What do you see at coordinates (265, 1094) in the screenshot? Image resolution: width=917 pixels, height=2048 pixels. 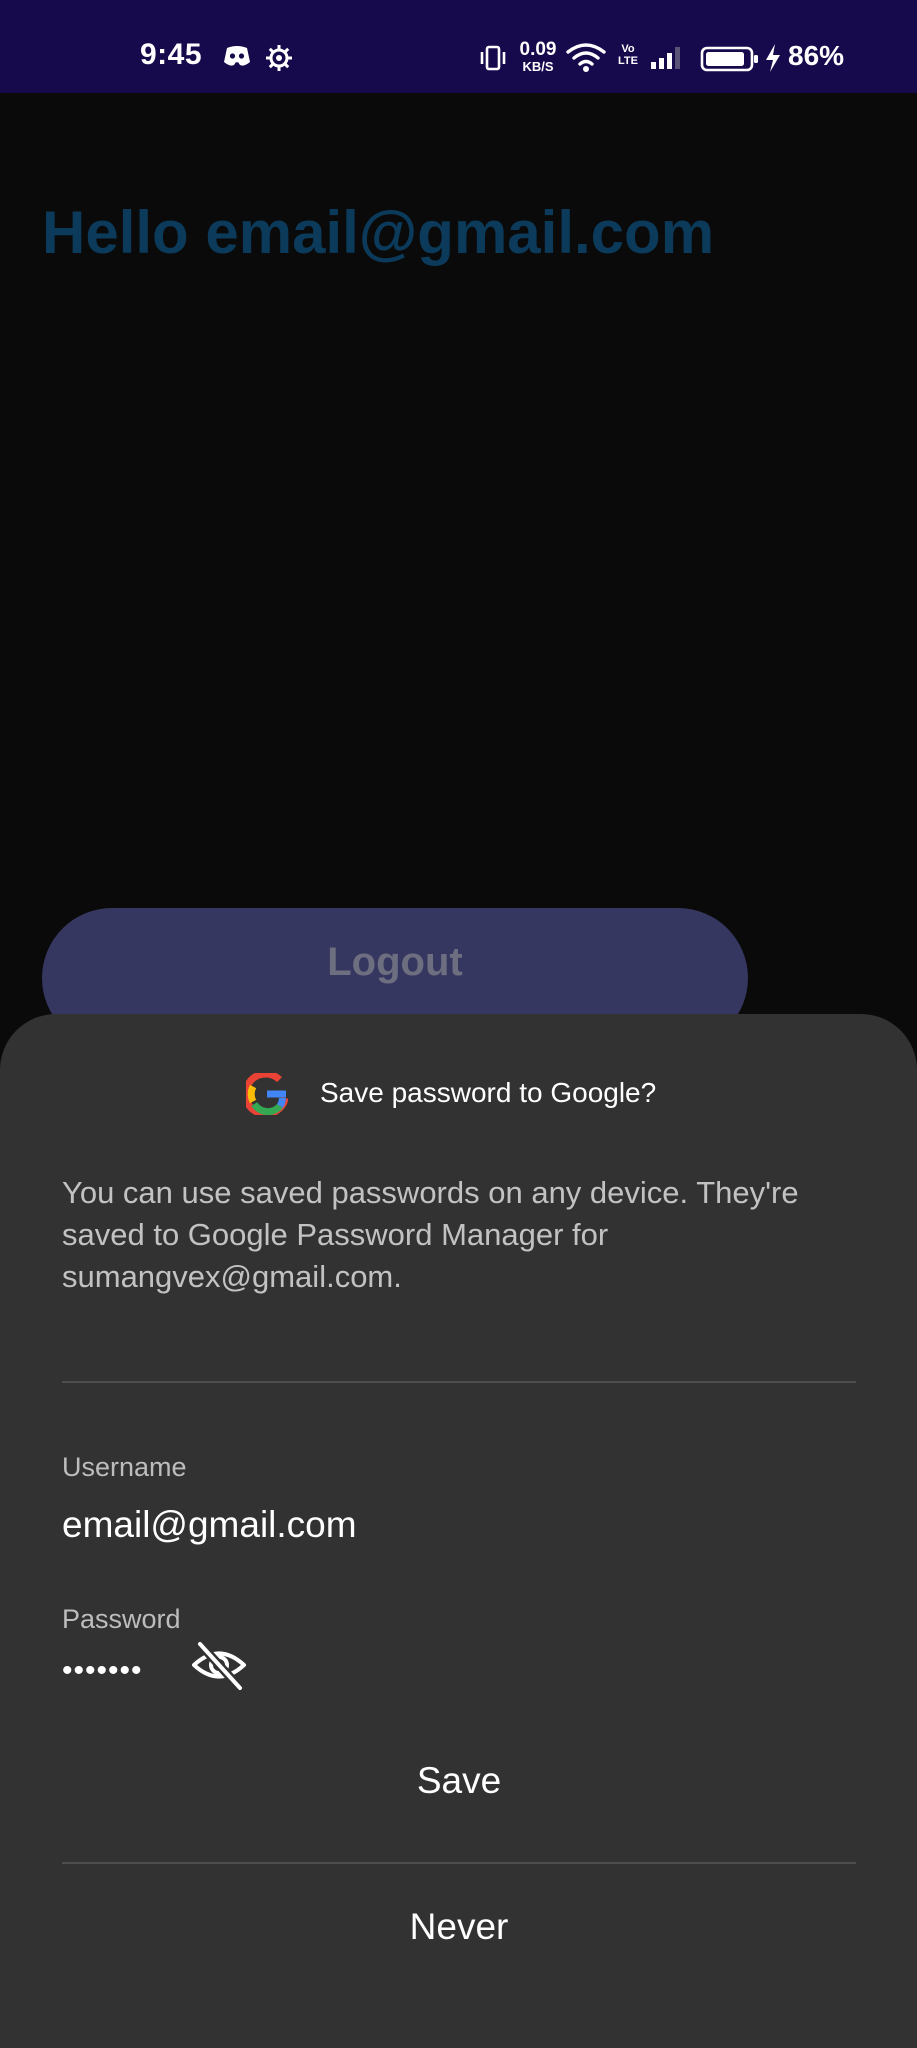 I see `google-logo-icon` at bounding box center [265, 1094].